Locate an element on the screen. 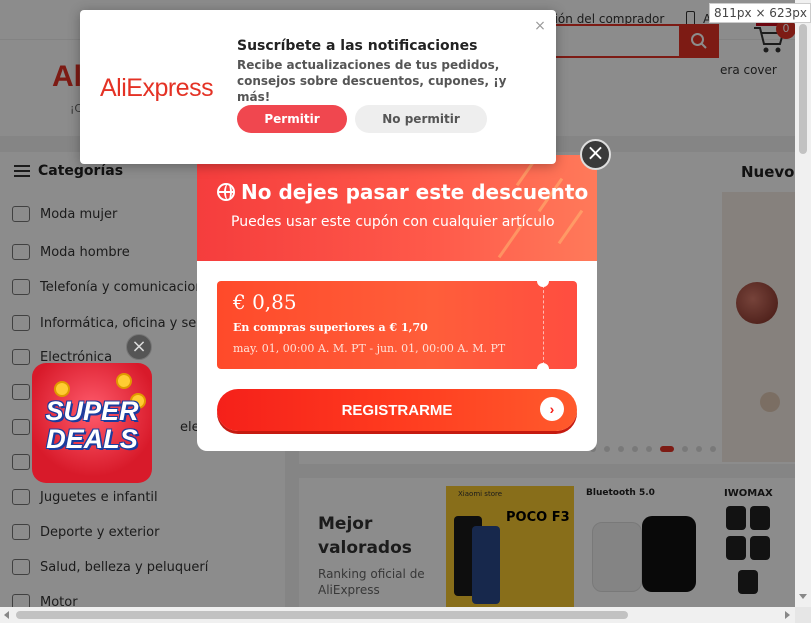 This screenshot has height=623, width=811. register-button: REGISTRARME › is located at coordinates (397, 410).